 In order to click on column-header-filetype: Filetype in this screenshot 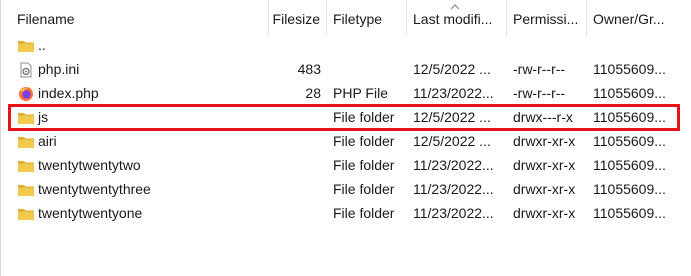, I will do `click(367, 18)`.